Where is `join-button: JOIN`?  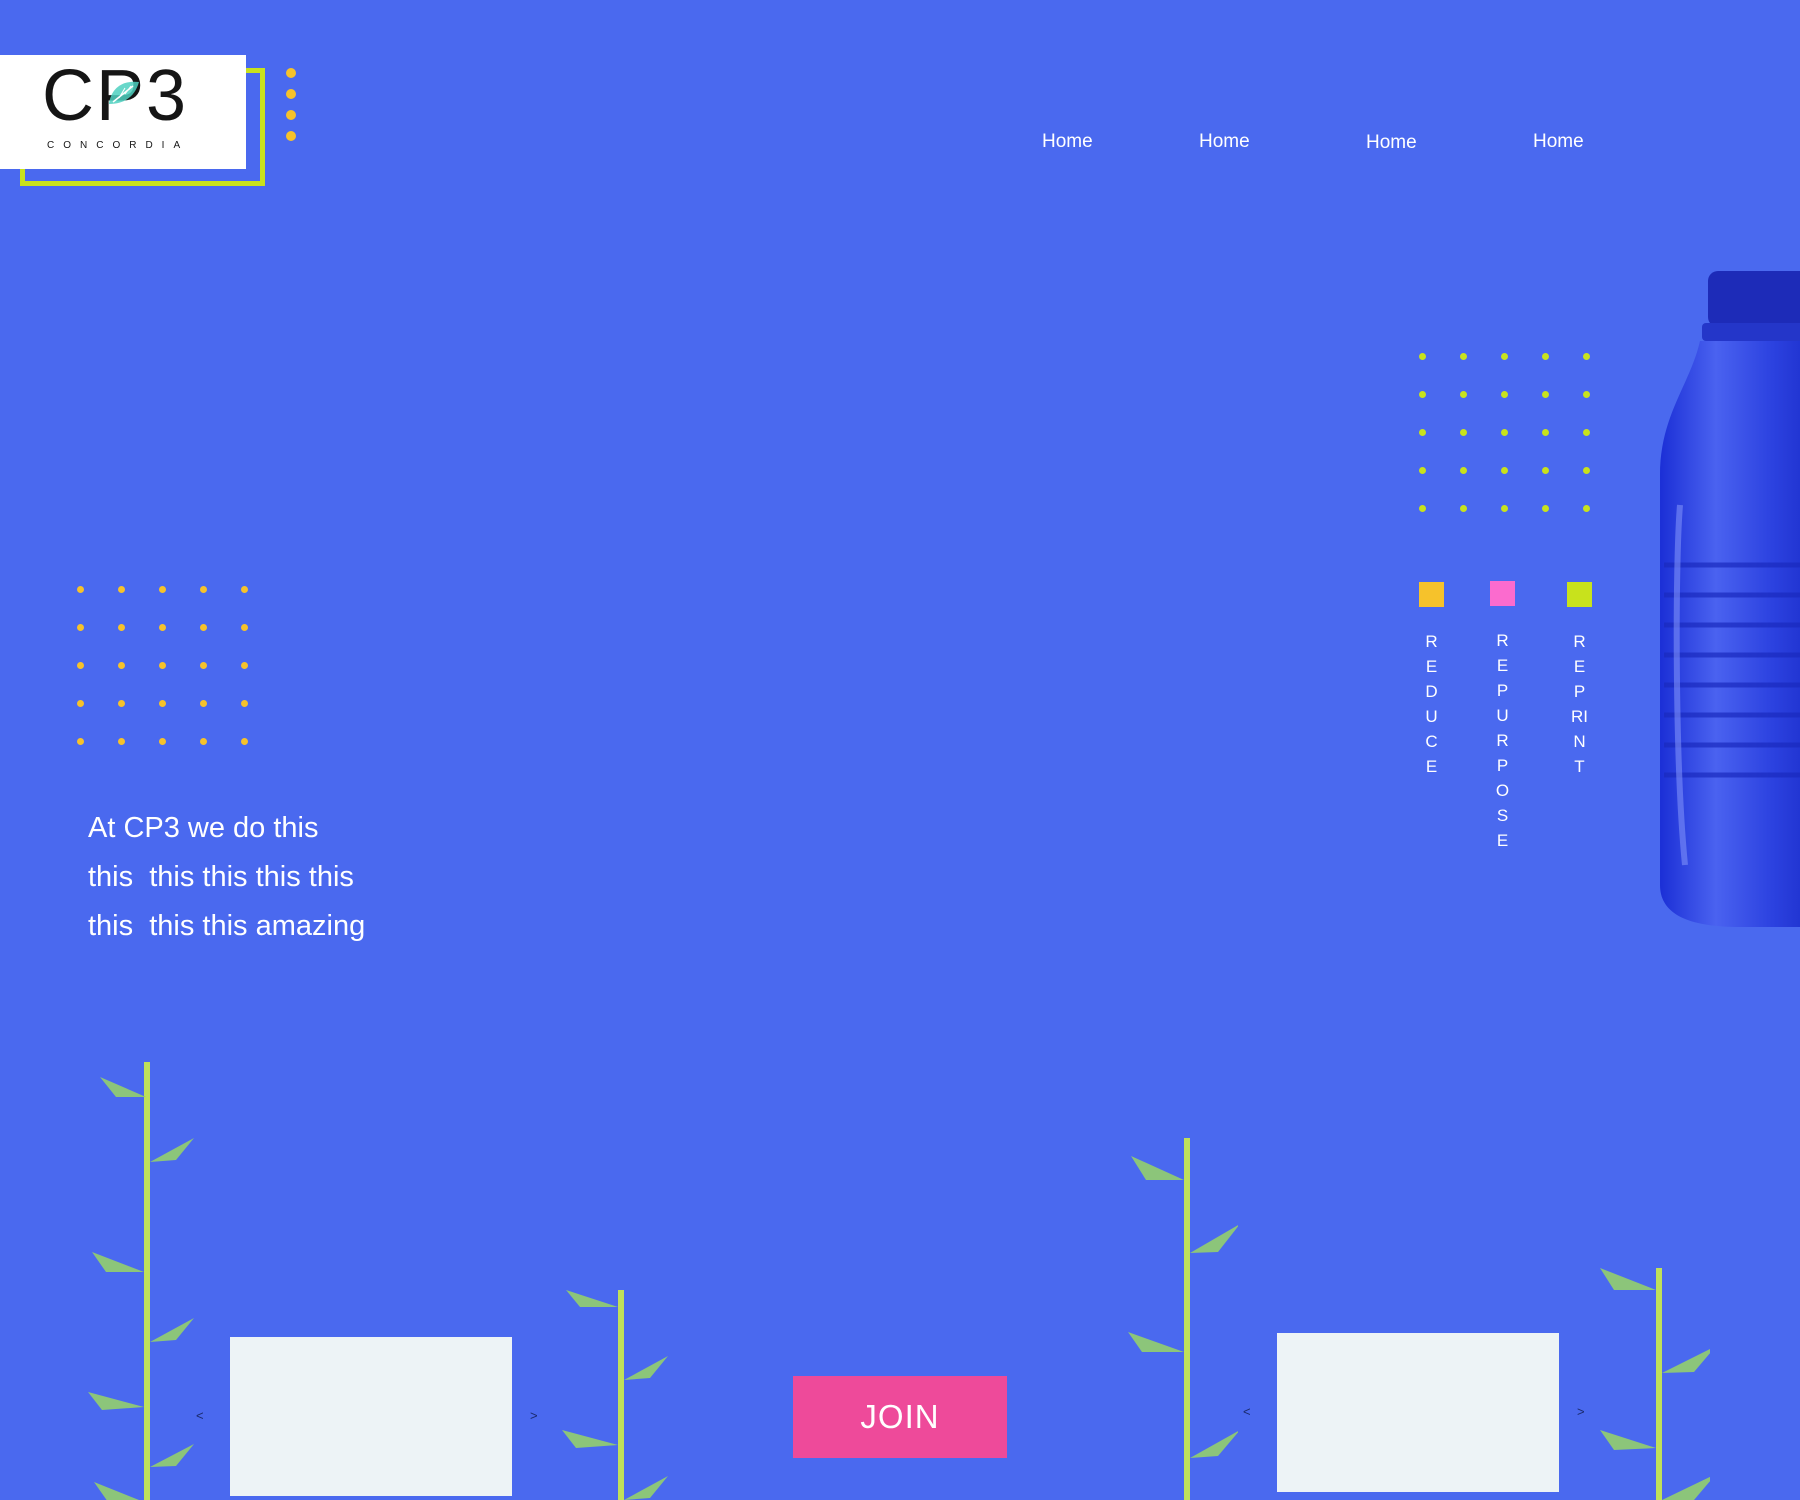 join-button: JOIN is located at coordinates (900, 1417).